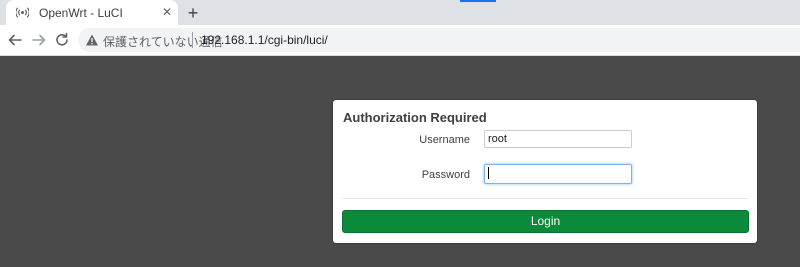 The height and width of the screenshot is (267, 800). Describe the element at coordinates (15, 40) in the screenshot. I see `back-arrow-icon` at that location.